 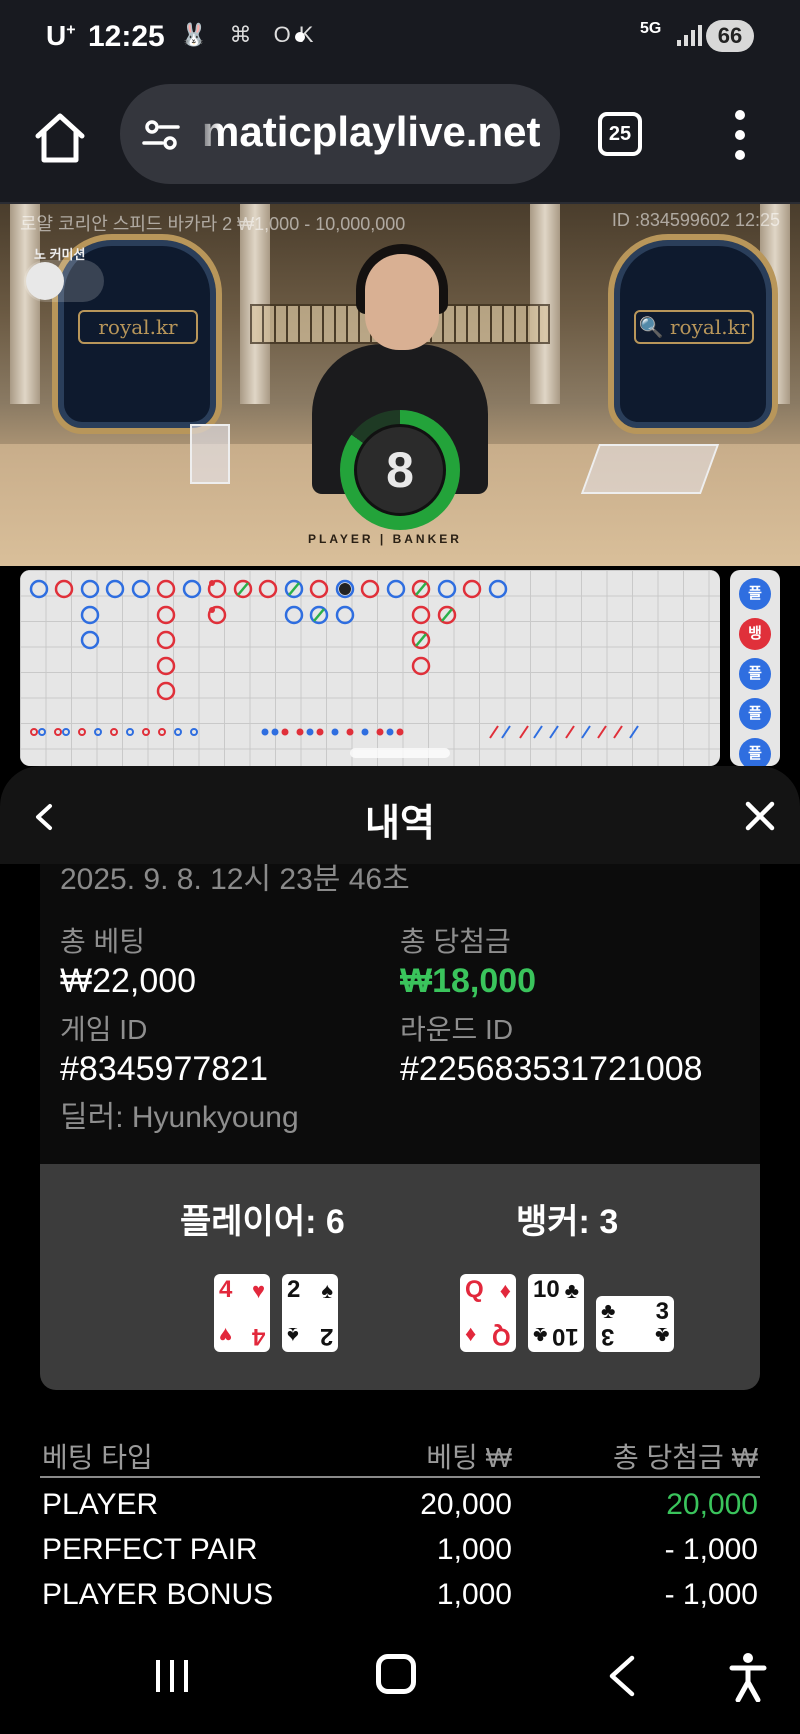 What do you see at coordinates (161, 135) in the screenshot?
I see `site-settings-icon` at bounding box center [161, 135].